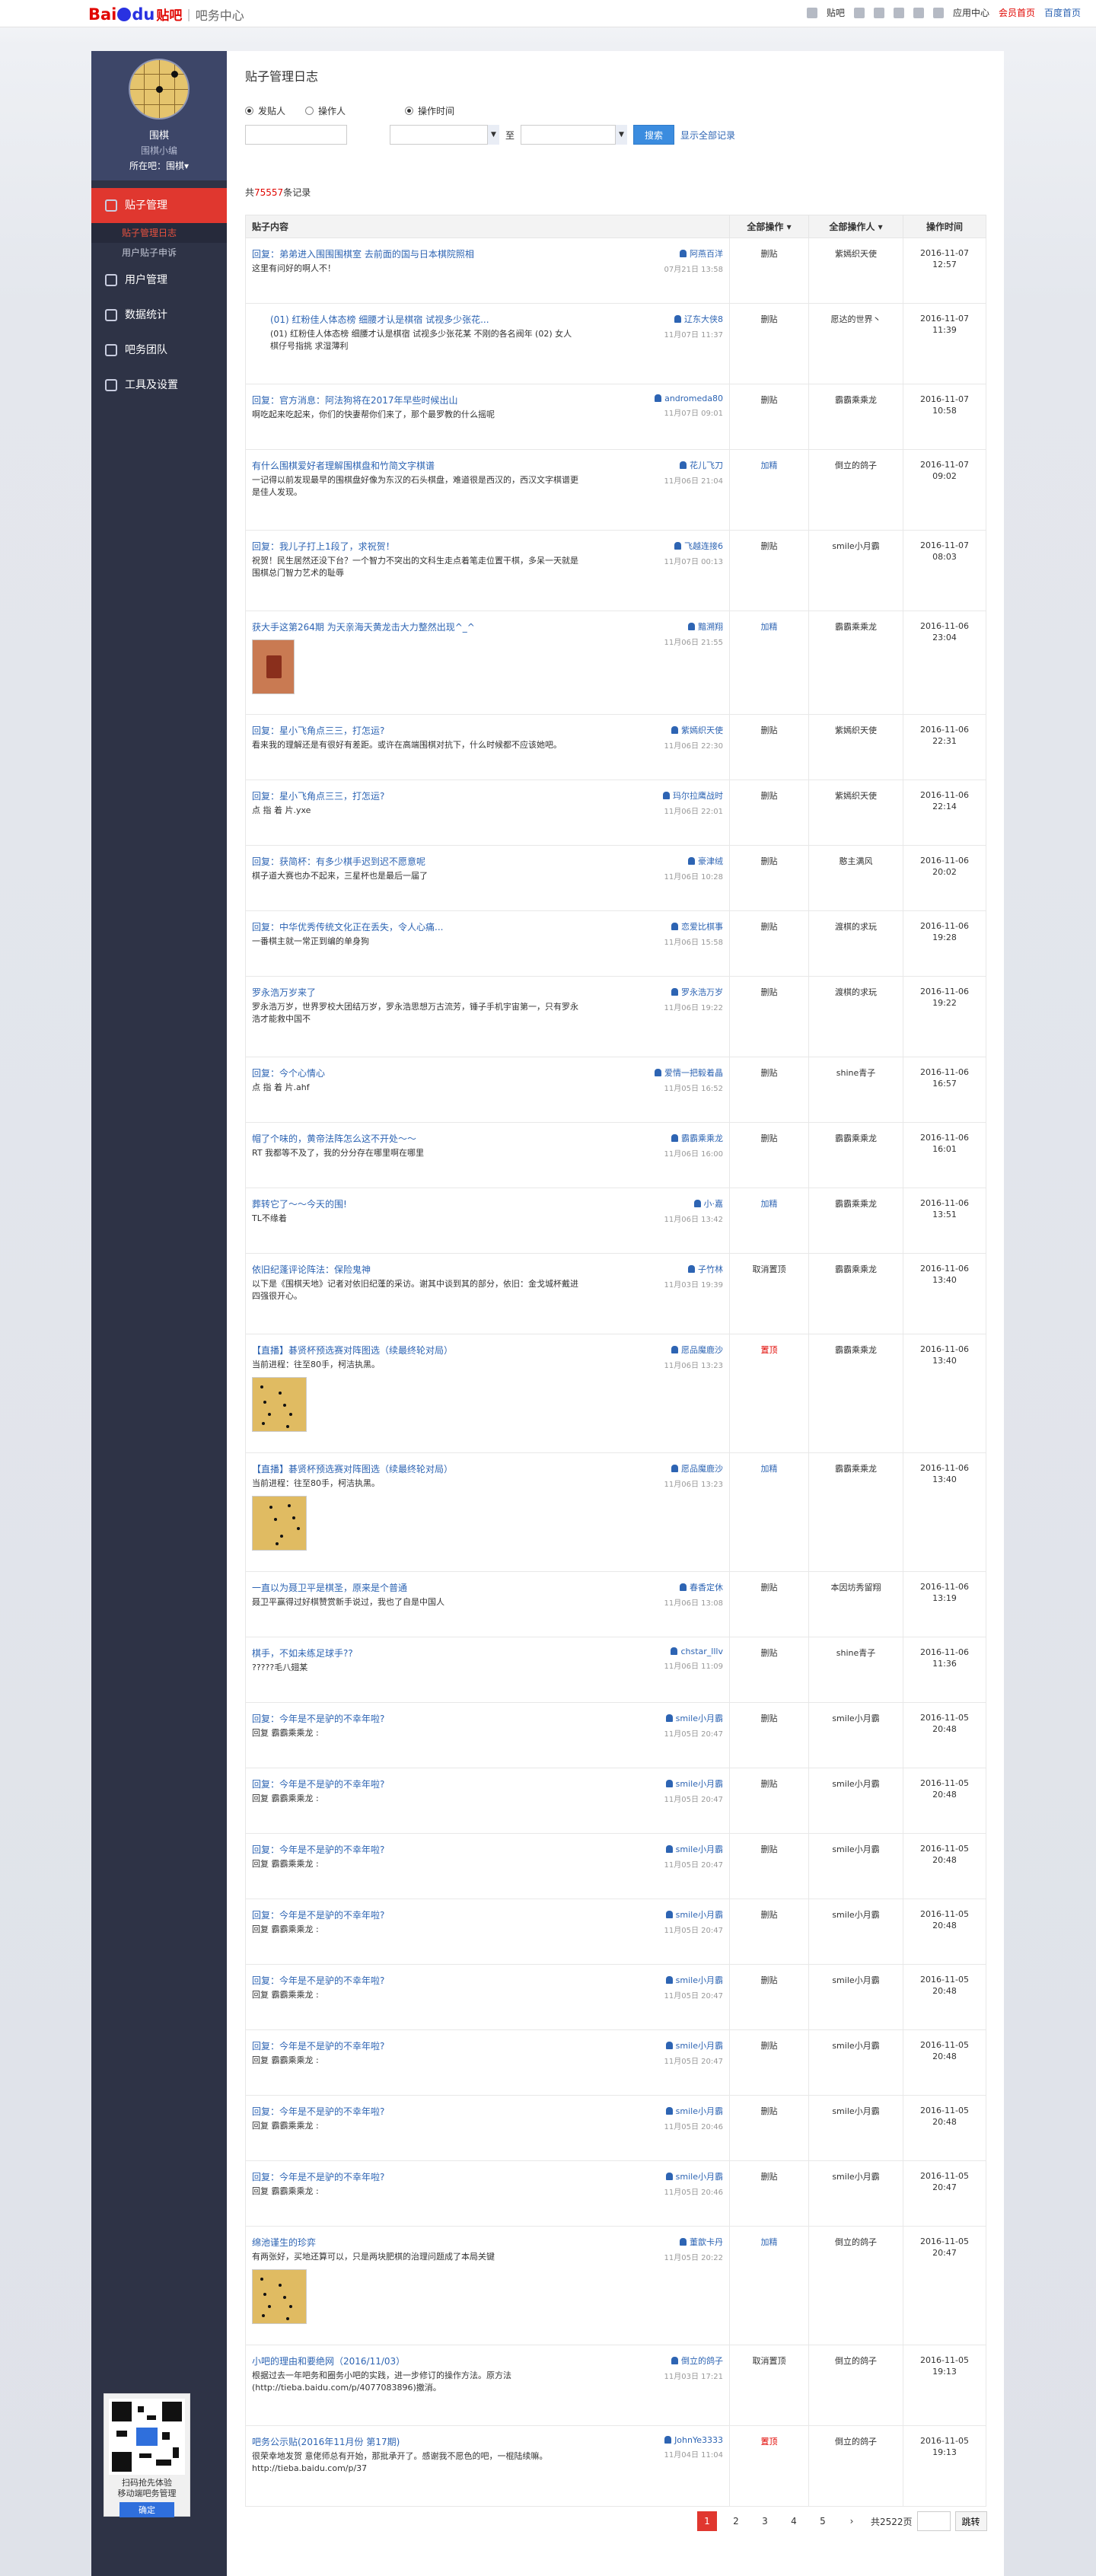 This screenshot has height=2576, width=1096. I want to click on author-link: andromeda80, so click(666, 399).